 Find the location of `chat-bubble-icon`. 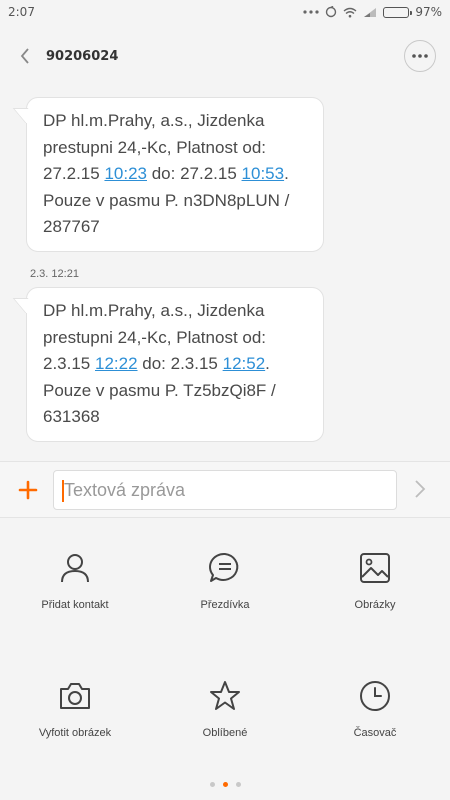

chat-bubble-icon is located at coordinates (224, 567).